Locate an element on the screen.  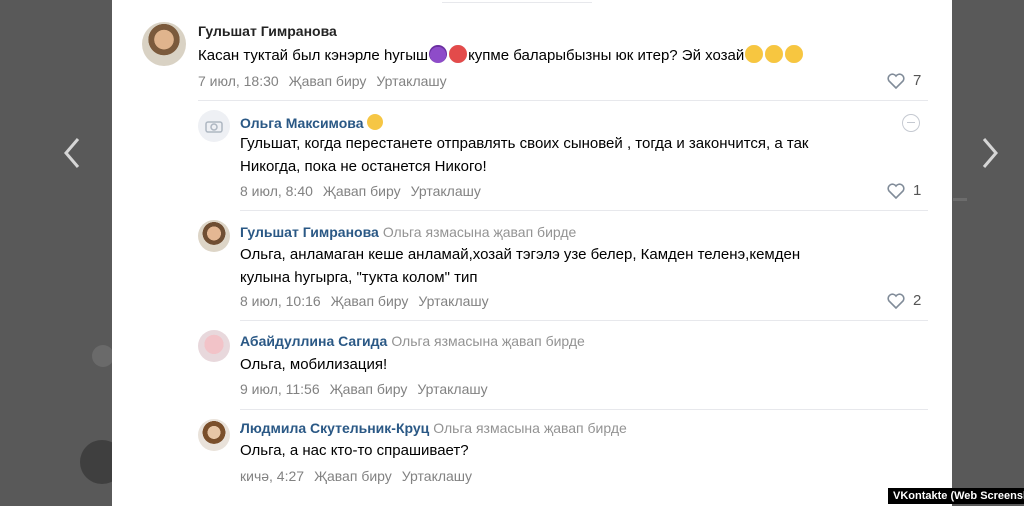
comment-text: Ольга, а нас кто-то спрашивает? is located at coordinates (354, 450).